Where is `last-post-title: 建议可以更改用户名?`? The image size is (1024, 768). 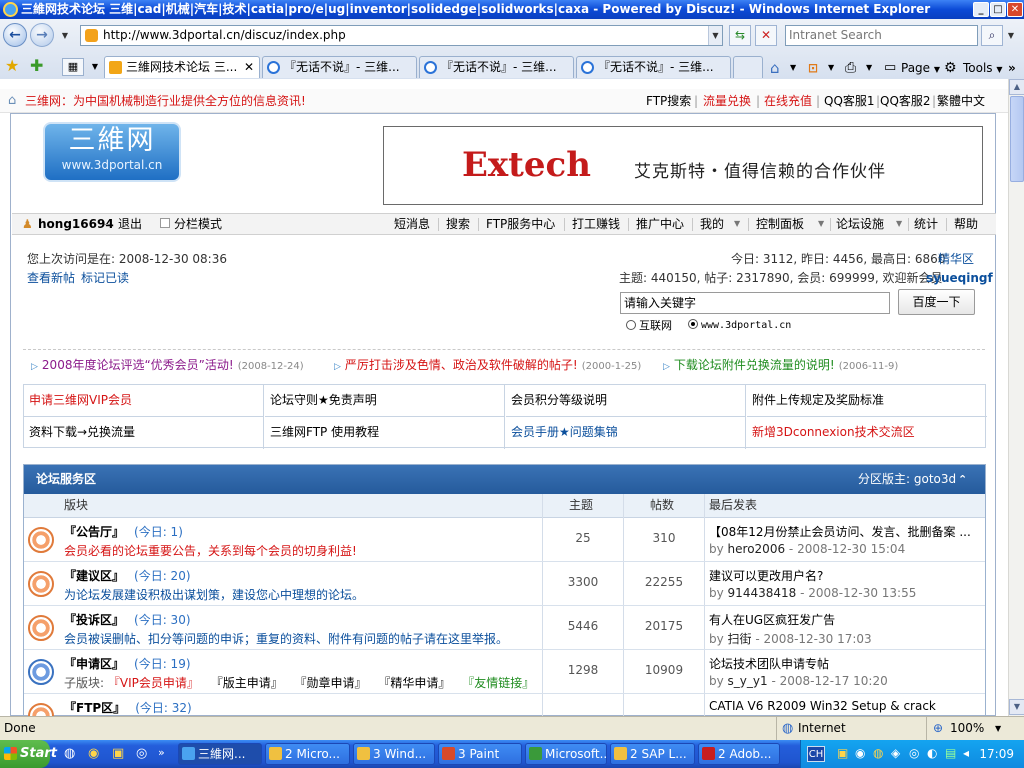 last-post-title: 建议可以更改用户名? is located at coordinates (844, 575).